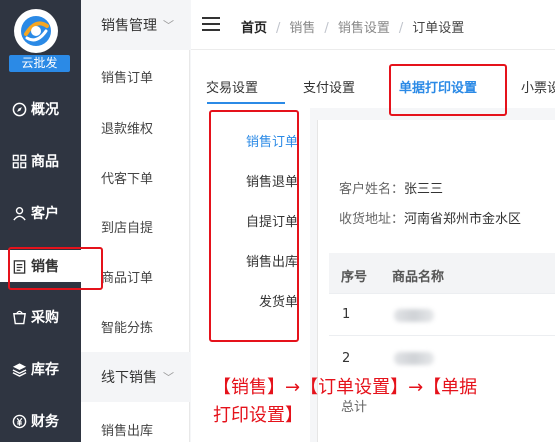 The height and width of the screenshot is (442, 555). I want to click on breadcrumb-sales-settings: 销售设置, so click(364, 28).